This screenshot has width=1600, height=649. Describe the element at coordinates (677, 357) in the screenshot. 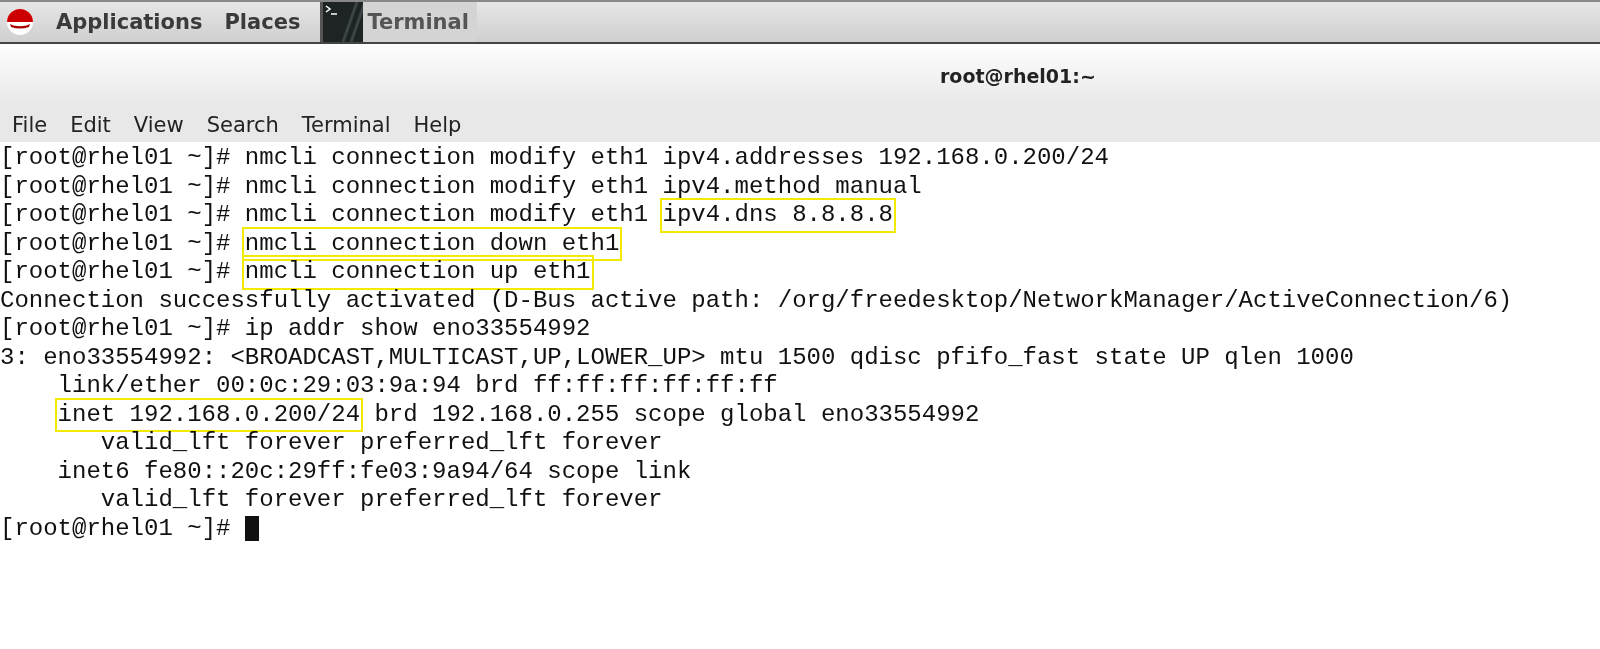

I see `terminal-text: 3: eno33554992: <BROADCAST,MULTICAST,UP,LOWER_UP> mtu 1500 qdisc pfifo_fast state UP qlen 1000` at that location.